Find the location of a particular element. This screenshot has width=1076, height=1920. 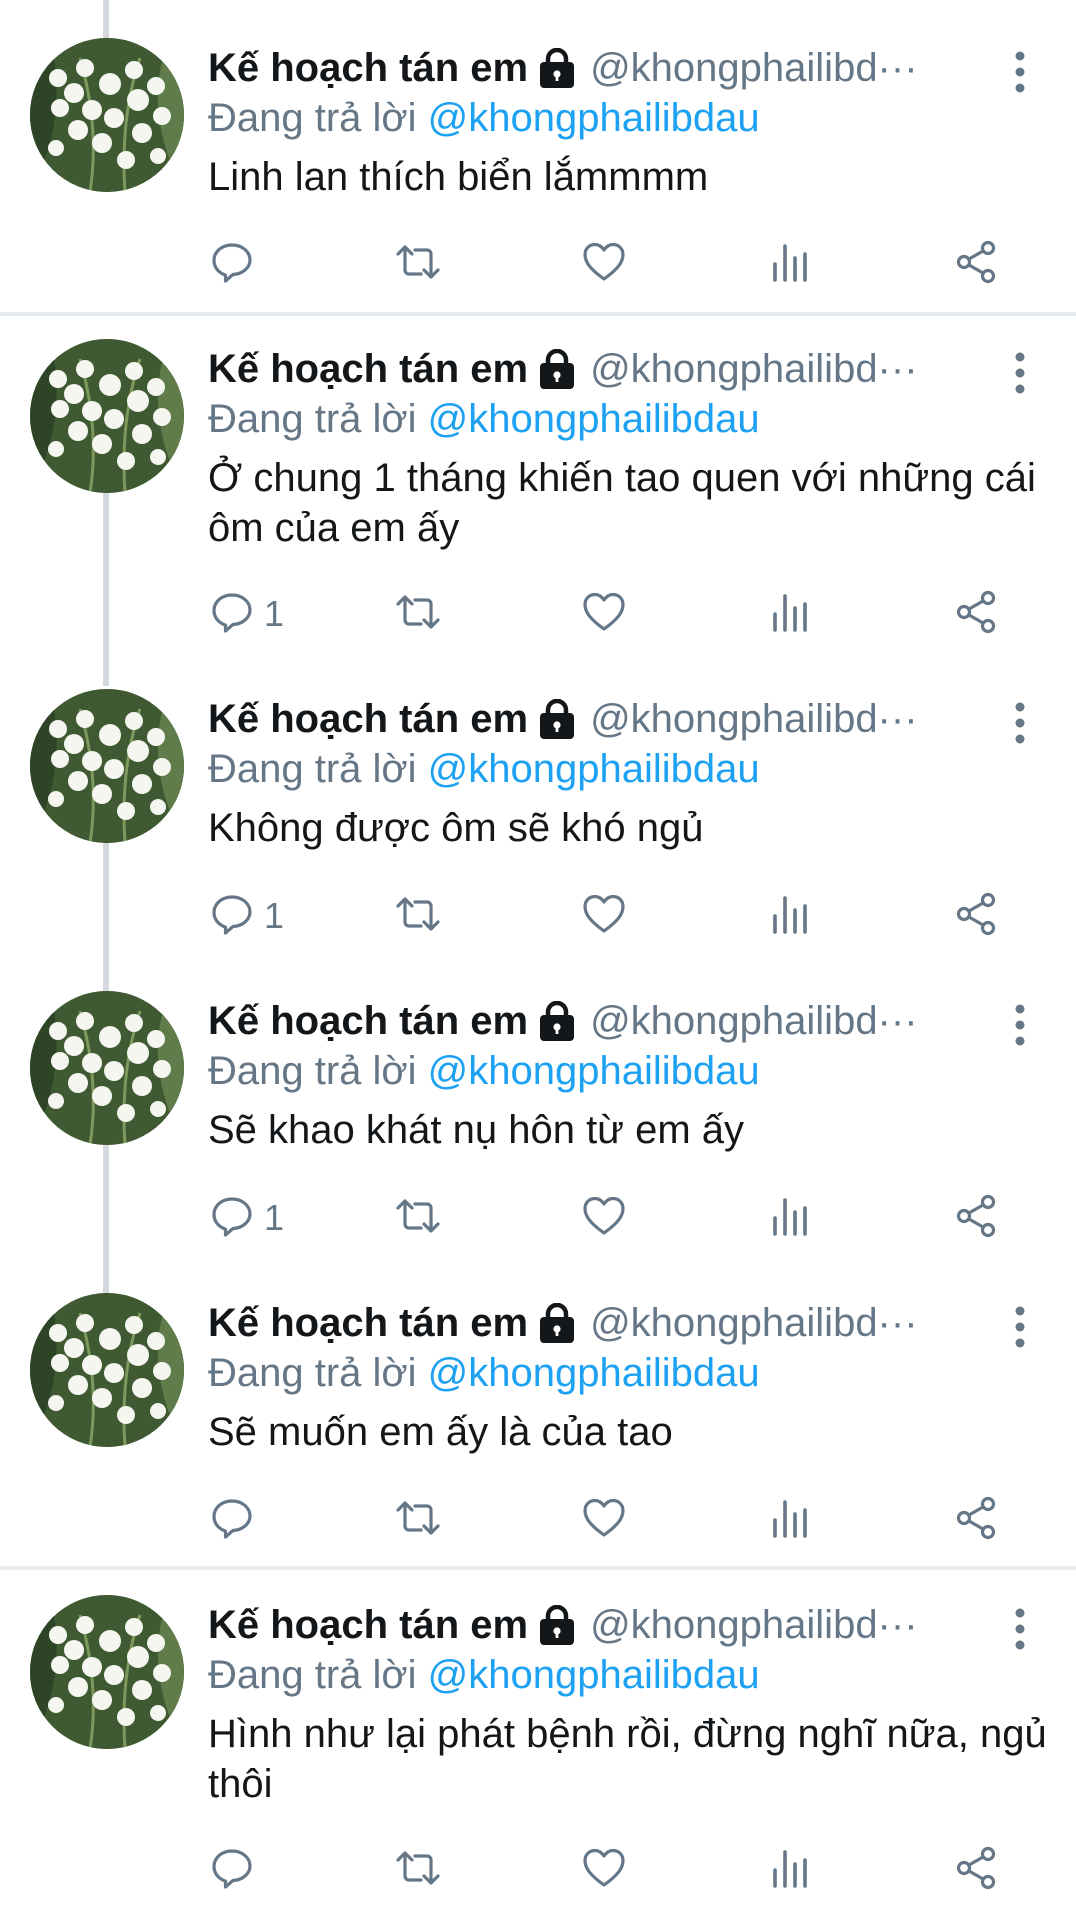

tweet-text: Linh lan thích biển lắmmmm is located at coordinates (458, 177).